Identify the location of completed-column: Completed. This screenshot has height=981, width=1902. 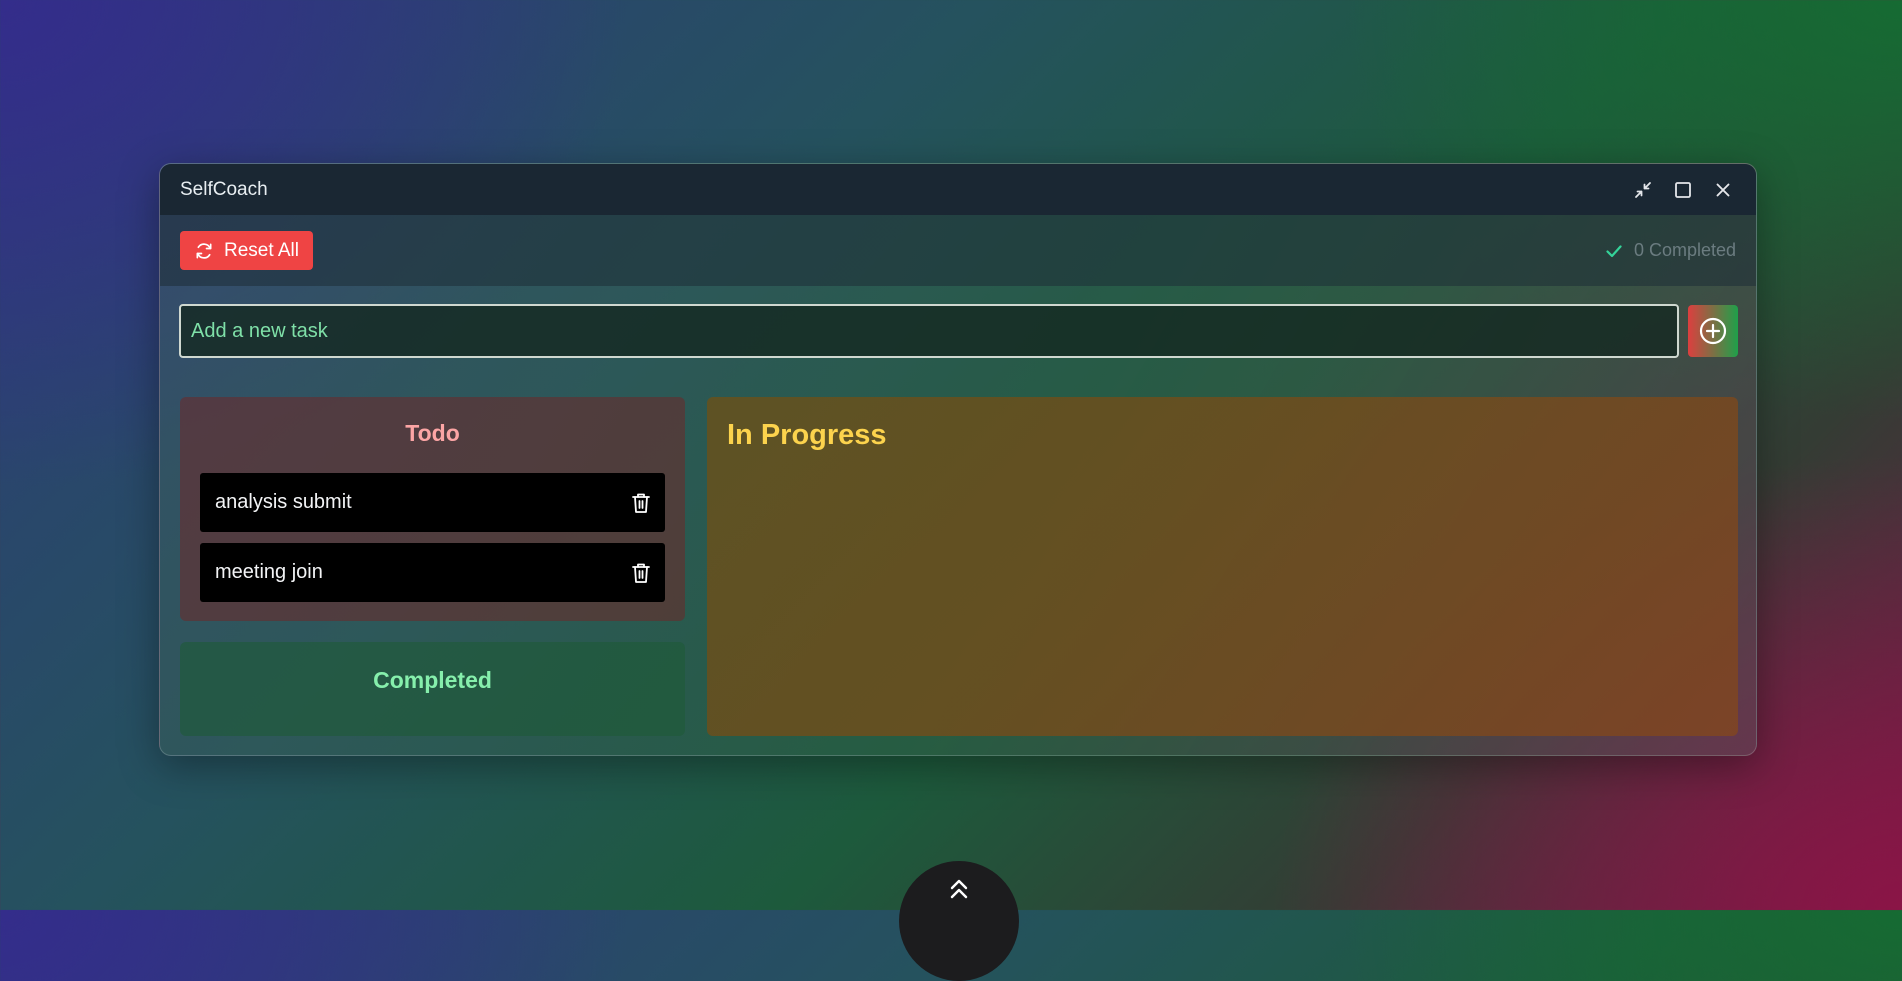
(432, 689).